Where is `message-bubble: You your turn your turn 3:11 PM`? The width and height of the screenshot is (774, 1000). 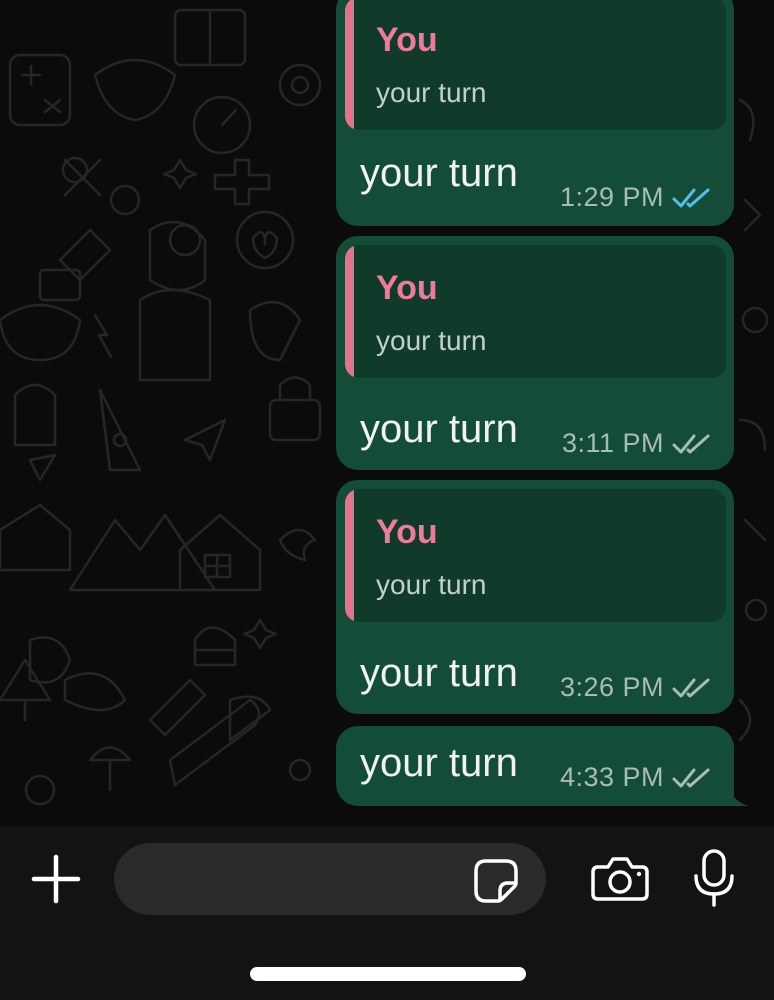
message-bubble: You your turn your turn 3:11 PM is located at coordinates (535, 353).